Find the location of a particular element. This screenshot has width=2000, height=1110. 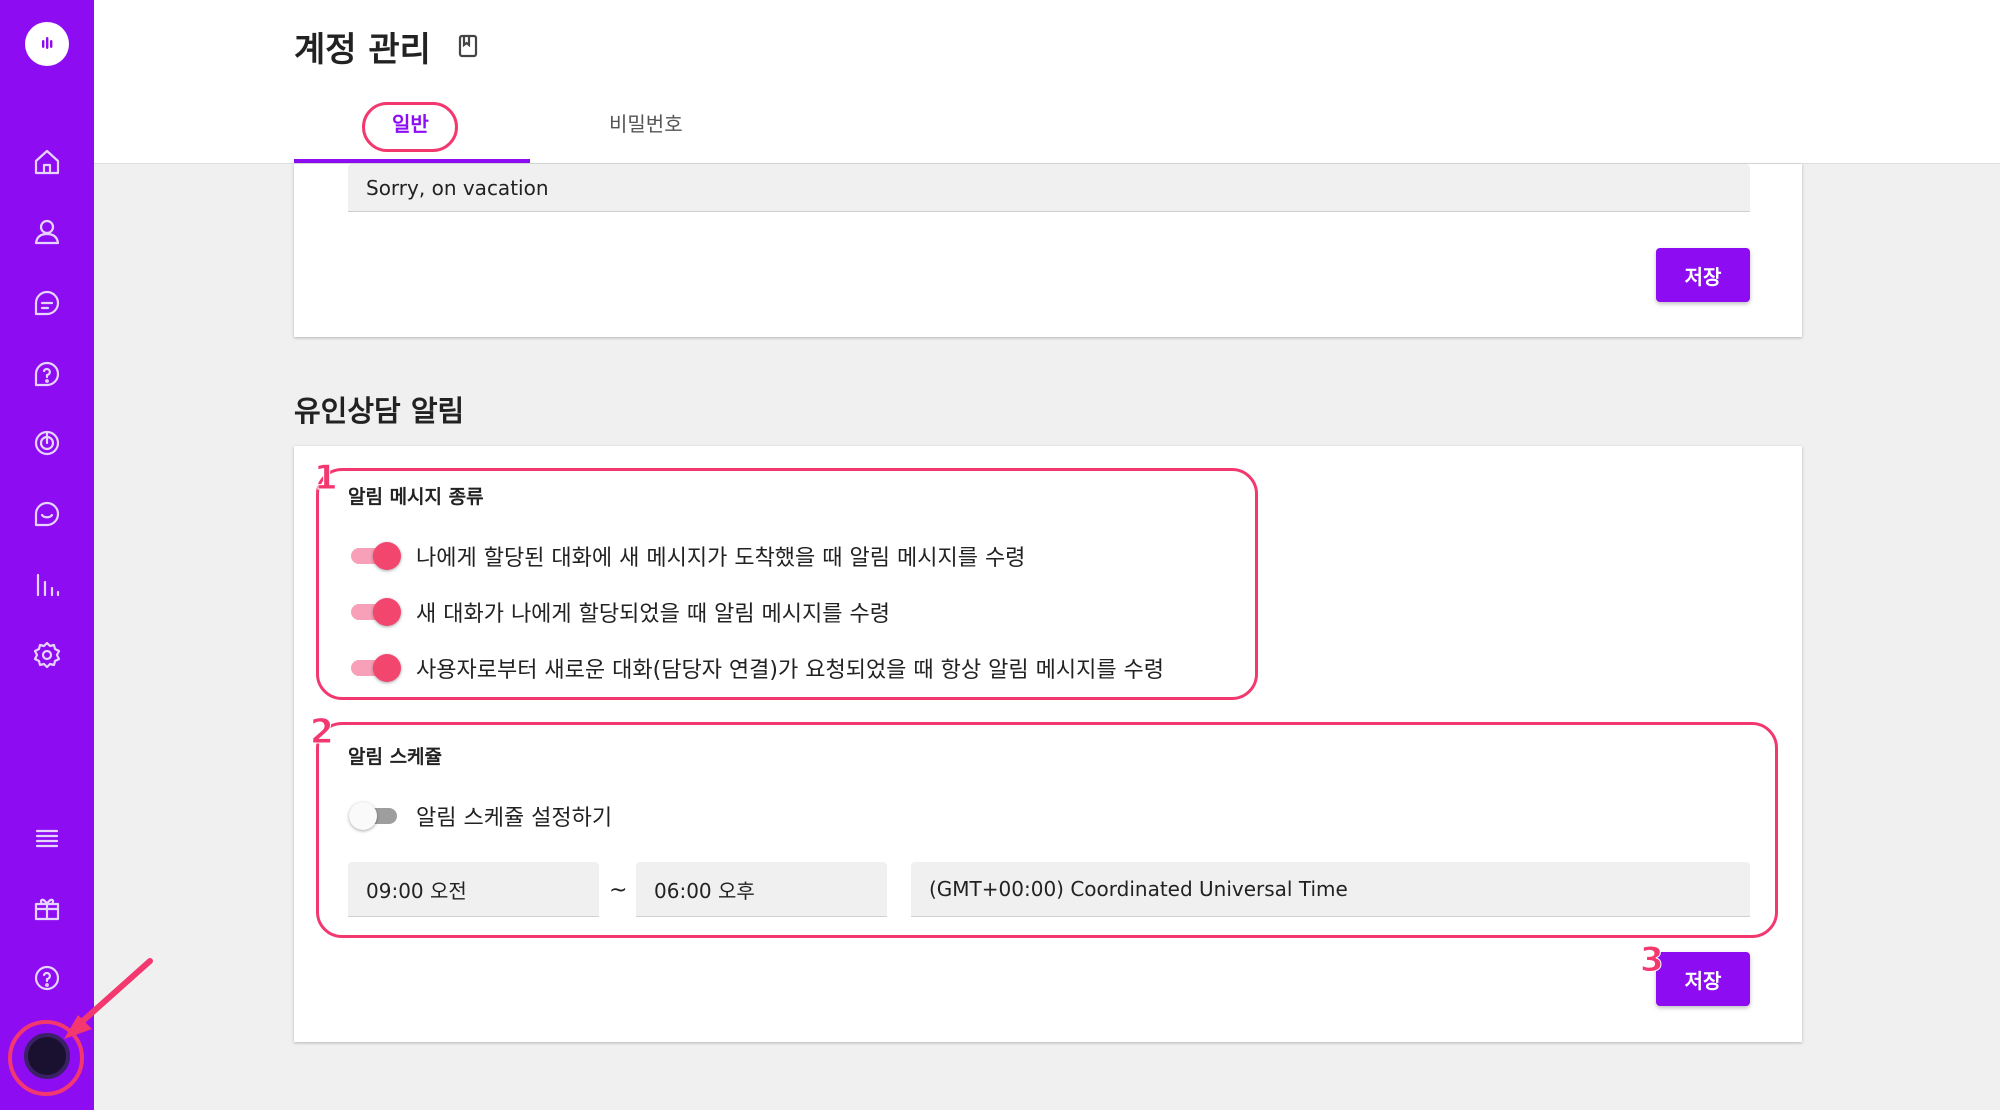

status-message-field: Sorry, on vacation is located at coordinates (1049, 188).